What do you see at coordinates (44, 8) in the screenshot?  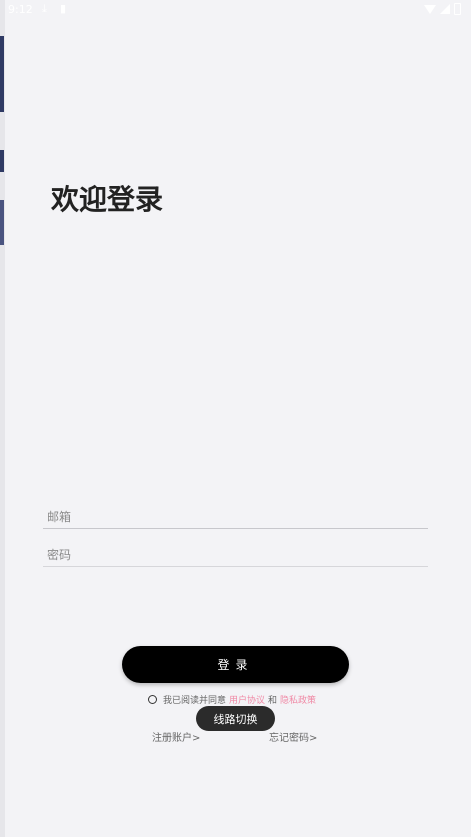 I see `download-icon: ⤓` at bounding box center [44, 8].